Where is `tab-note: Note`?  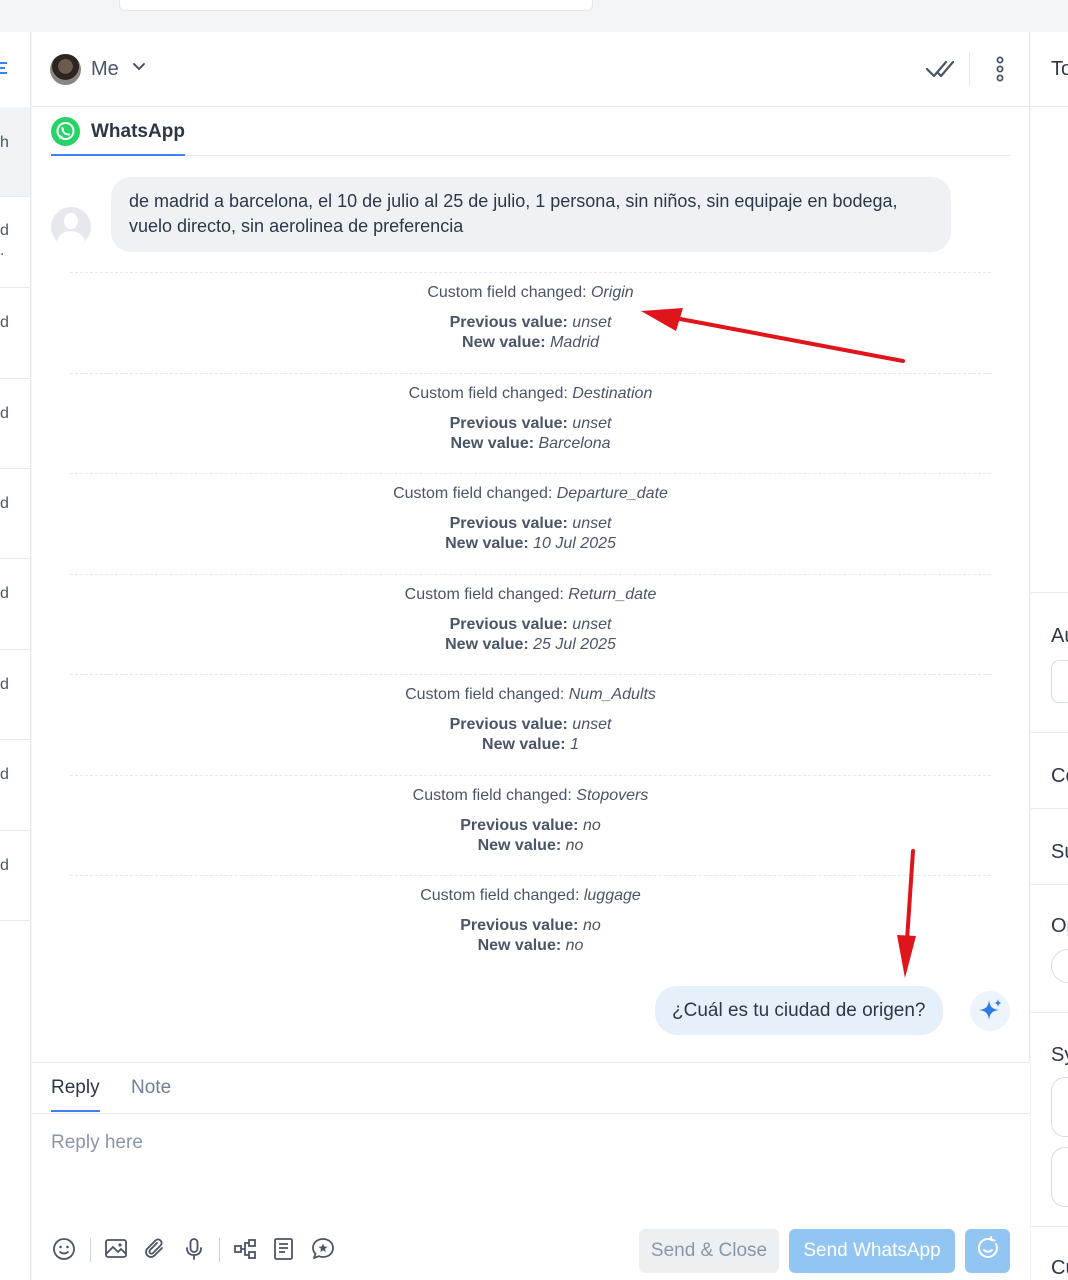 tab-note: Note is located at coordinates (151, 1088).